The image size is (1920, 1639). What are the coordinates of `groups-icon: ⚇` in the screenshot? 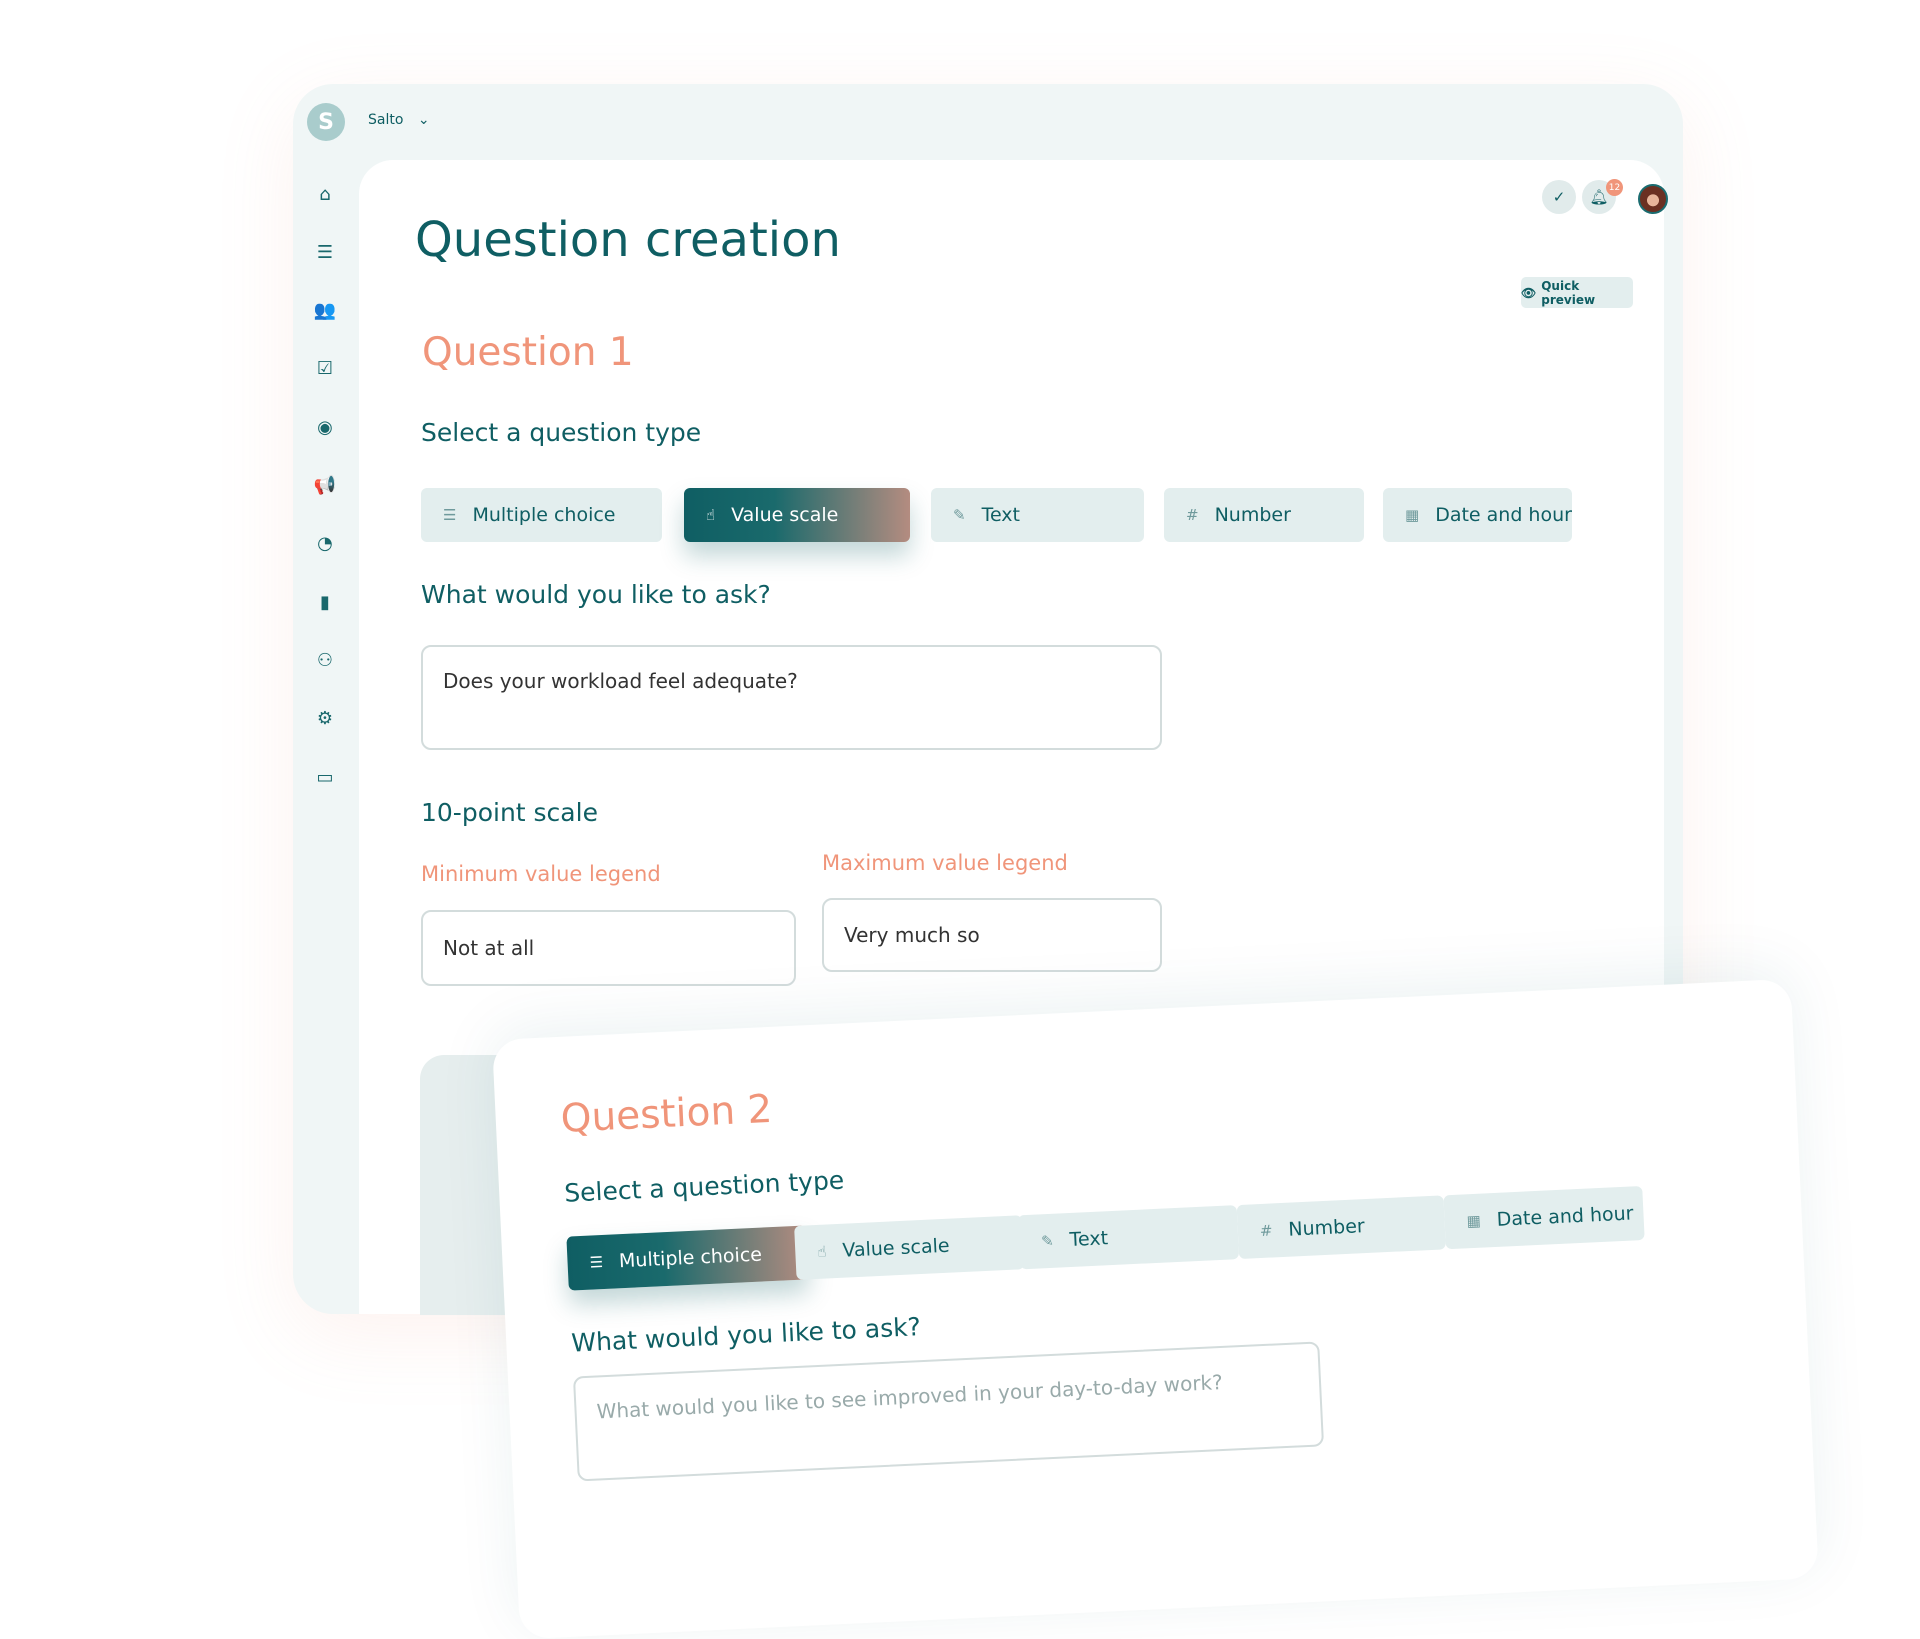 It's located at (325, 660).